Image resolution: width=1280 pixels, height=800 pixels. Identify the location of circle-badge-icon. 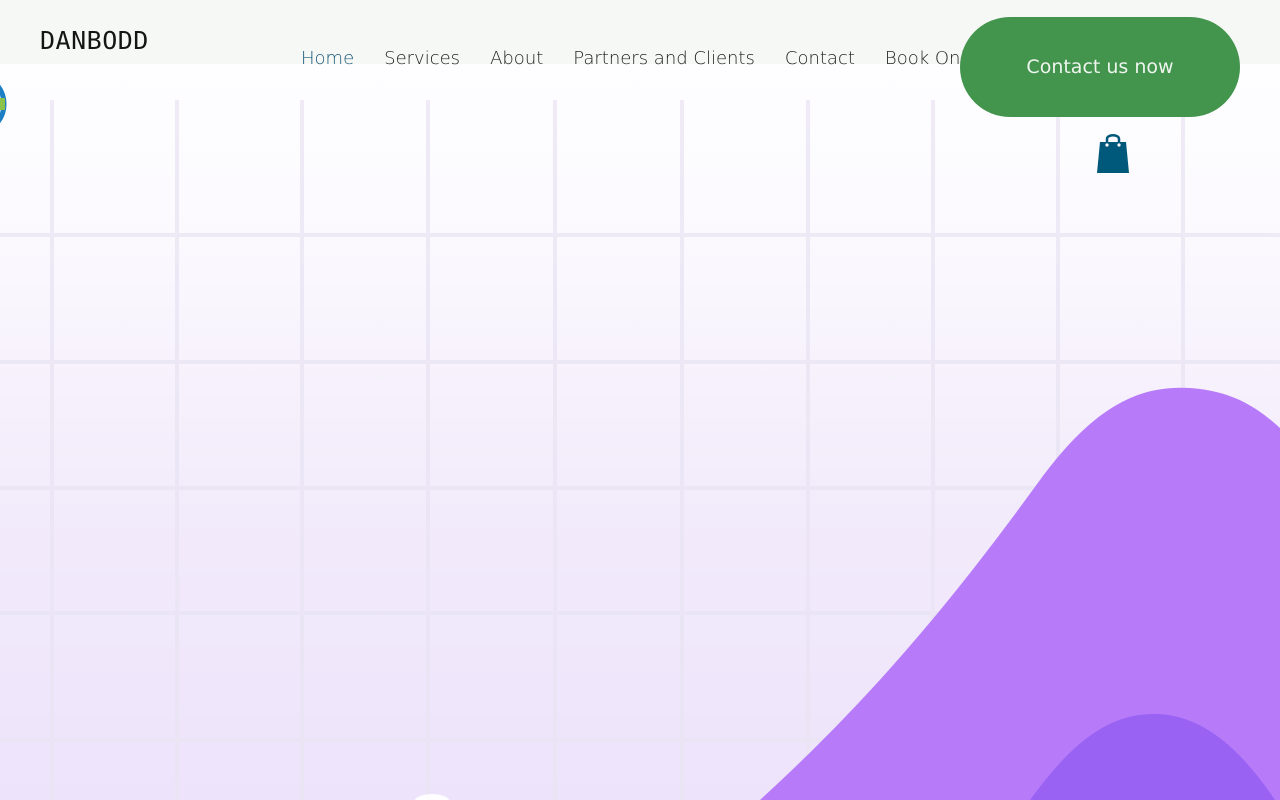
(3, 104).